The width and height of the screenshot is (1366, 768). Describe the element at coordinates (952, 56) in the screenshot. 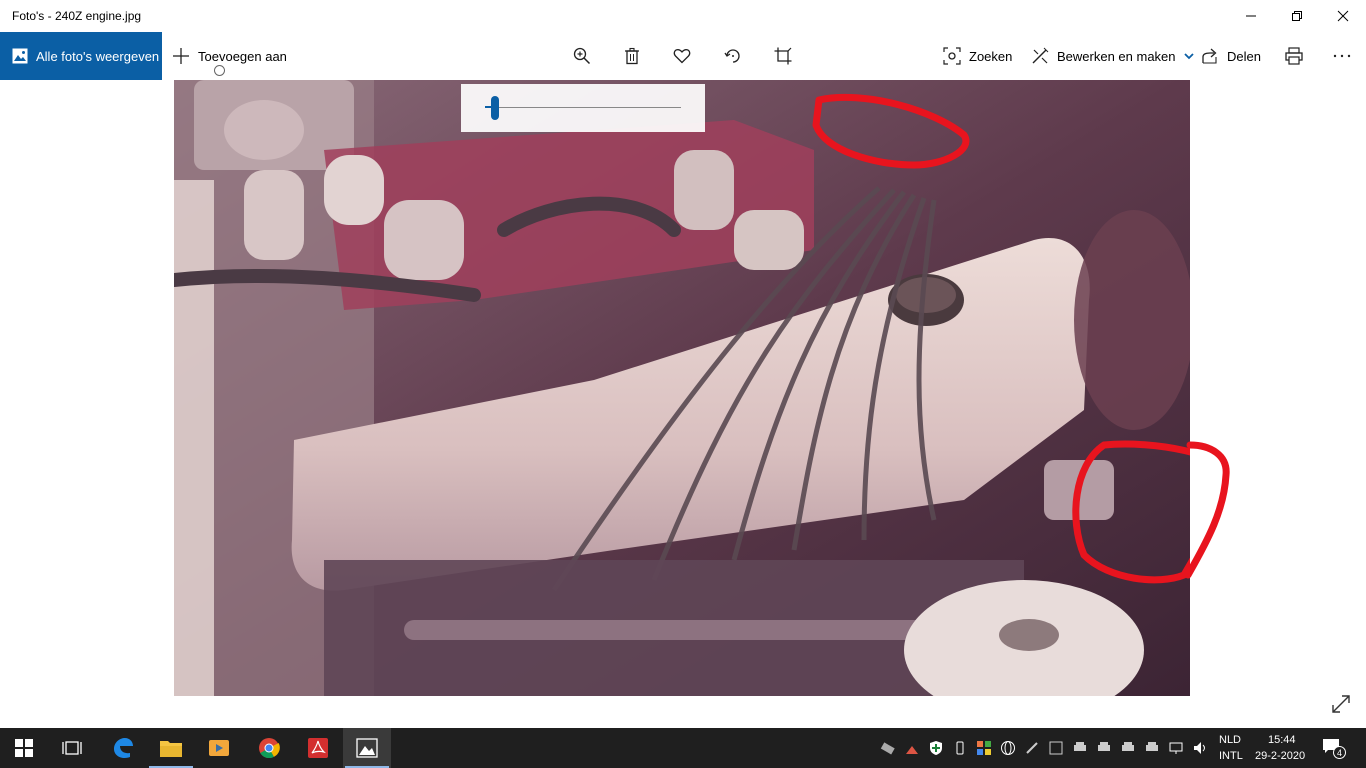

I see `lens-search-icon` at that location.